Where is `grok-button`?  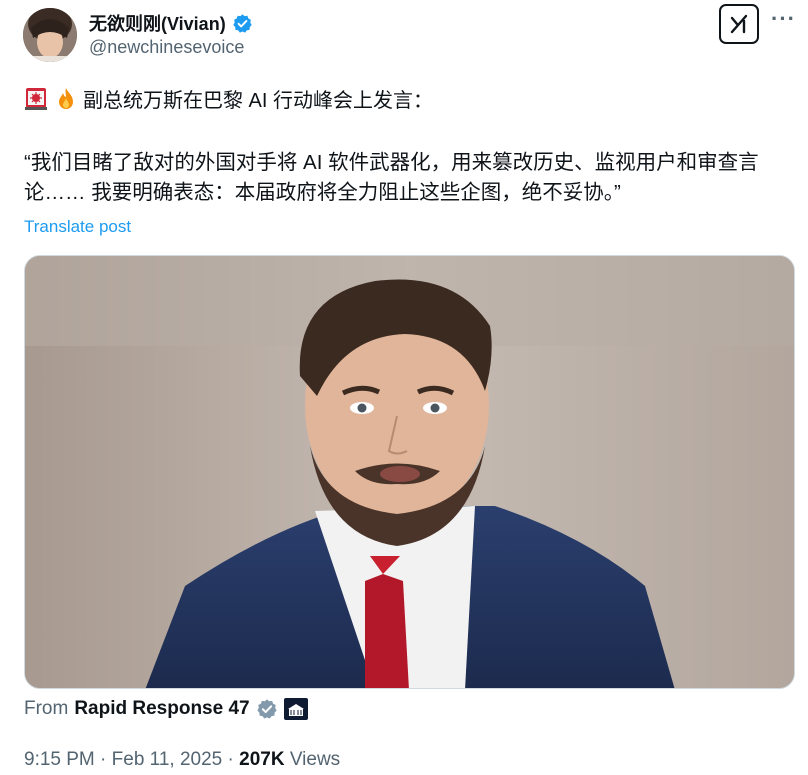
grok-button is located at coordinates (739, 24).